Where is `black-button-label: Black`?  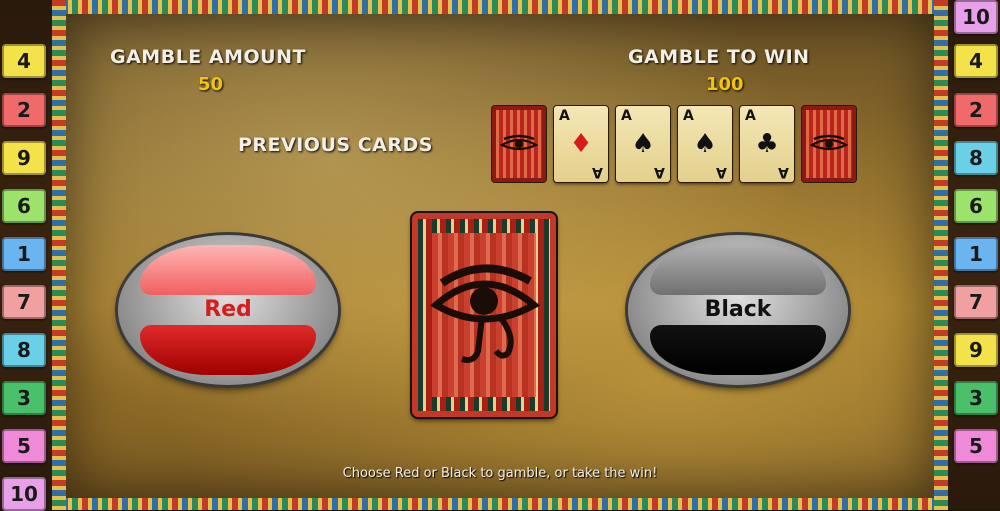 black-button-label: Black is located at coordinates (738, 309).